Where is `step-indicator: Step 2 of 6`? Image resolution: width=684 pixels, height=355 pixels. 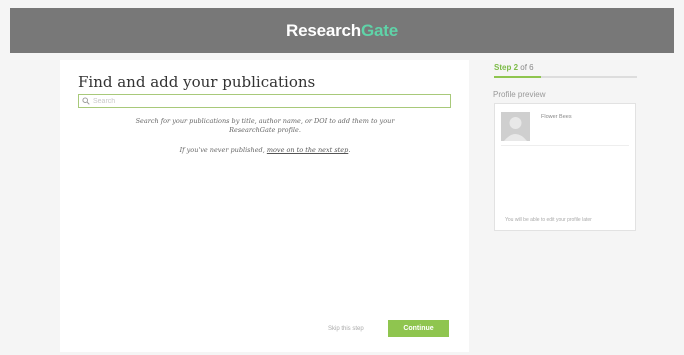
step-indicator: Step 2 of 6 is located at coordinates (514, 67).